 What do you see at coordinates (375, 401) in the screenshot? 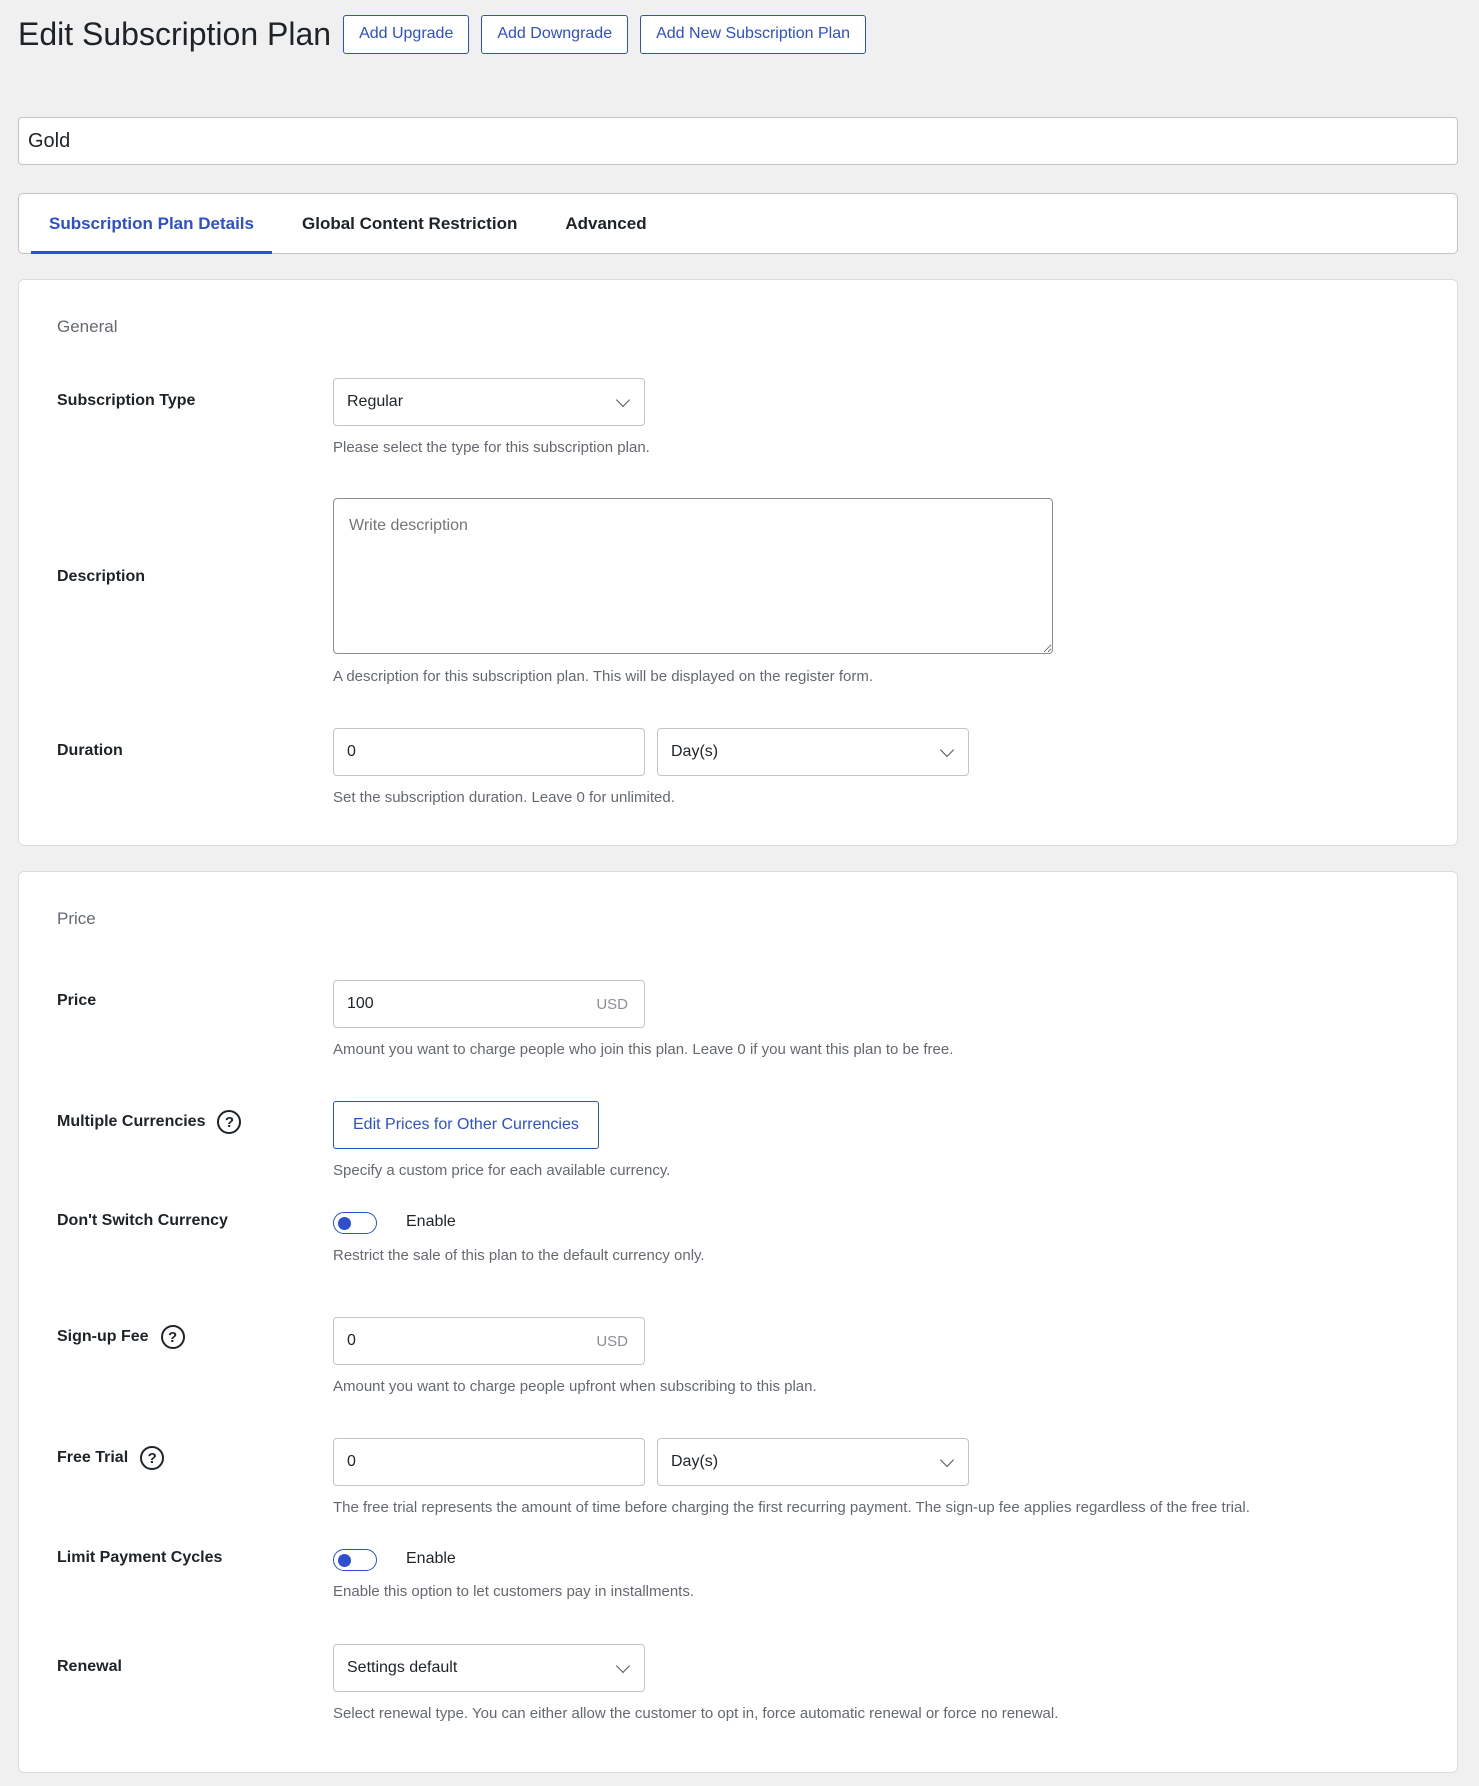
I see `subscription-type-value: Regular` at bounding box center [375, 401].